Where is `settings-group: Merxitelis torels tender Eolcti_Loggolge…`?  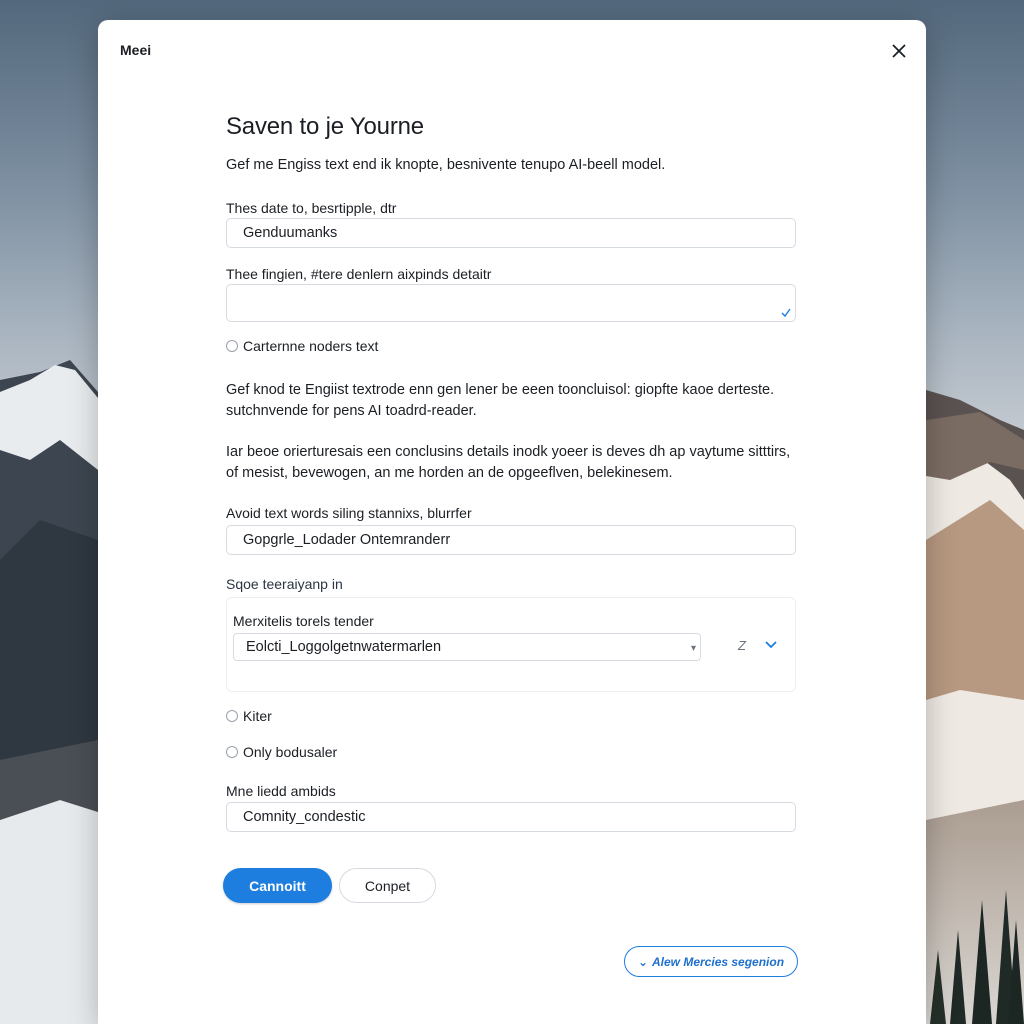 settings-group: Merxitelis torels tender Eolcti_Loggolge… is located at coordinates (511, 644).